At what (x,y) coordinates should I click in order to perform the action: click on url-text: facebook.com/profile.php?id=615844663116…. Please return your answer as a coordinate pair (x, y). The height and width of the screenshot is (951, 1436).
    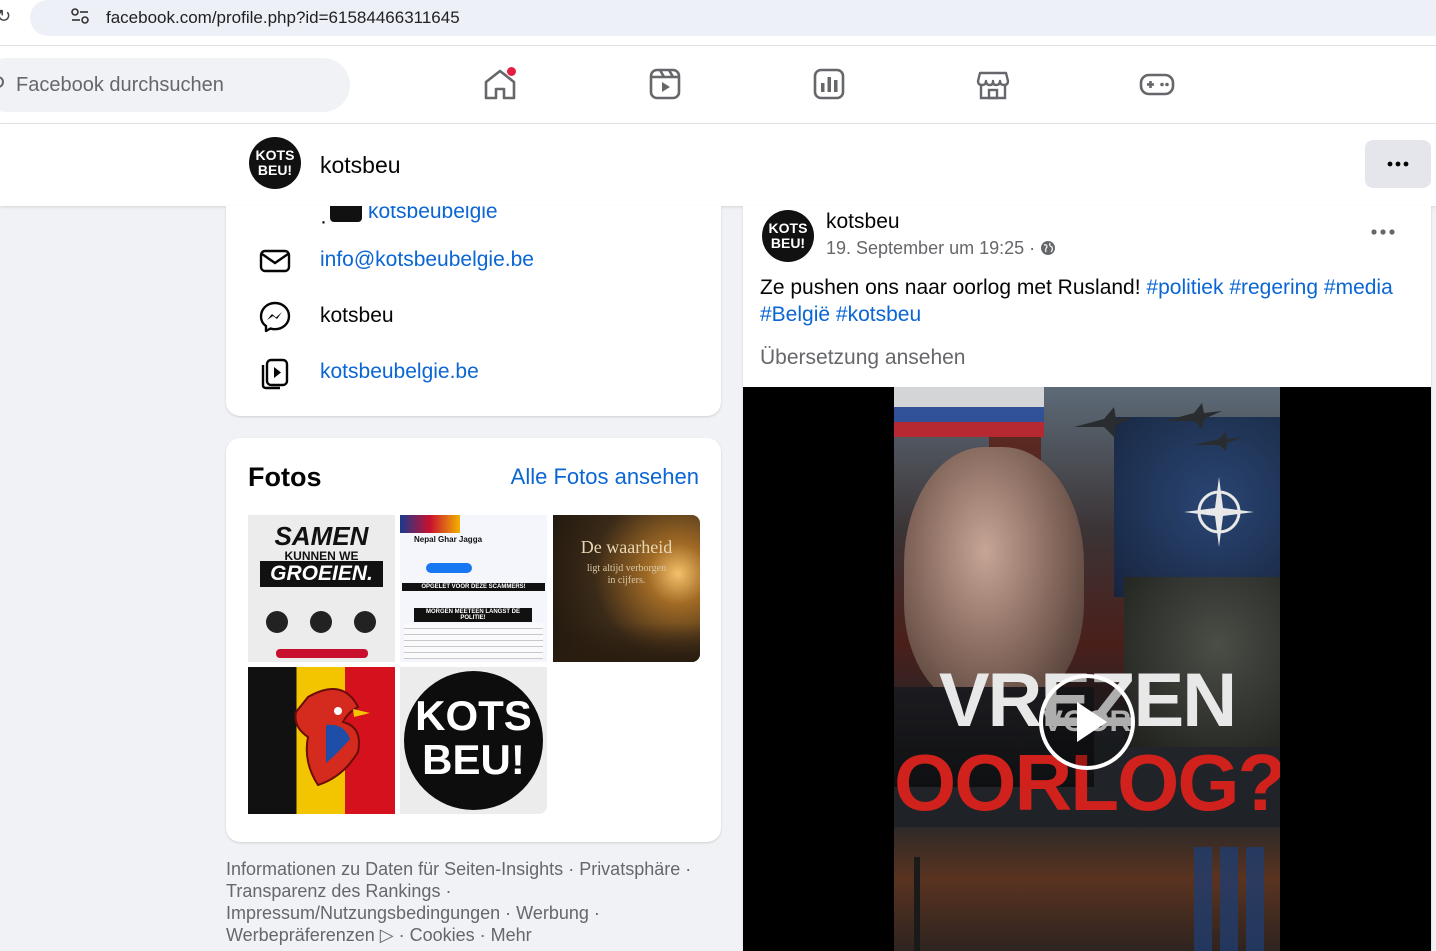
    Looking at the image, I should click on (283, 17).